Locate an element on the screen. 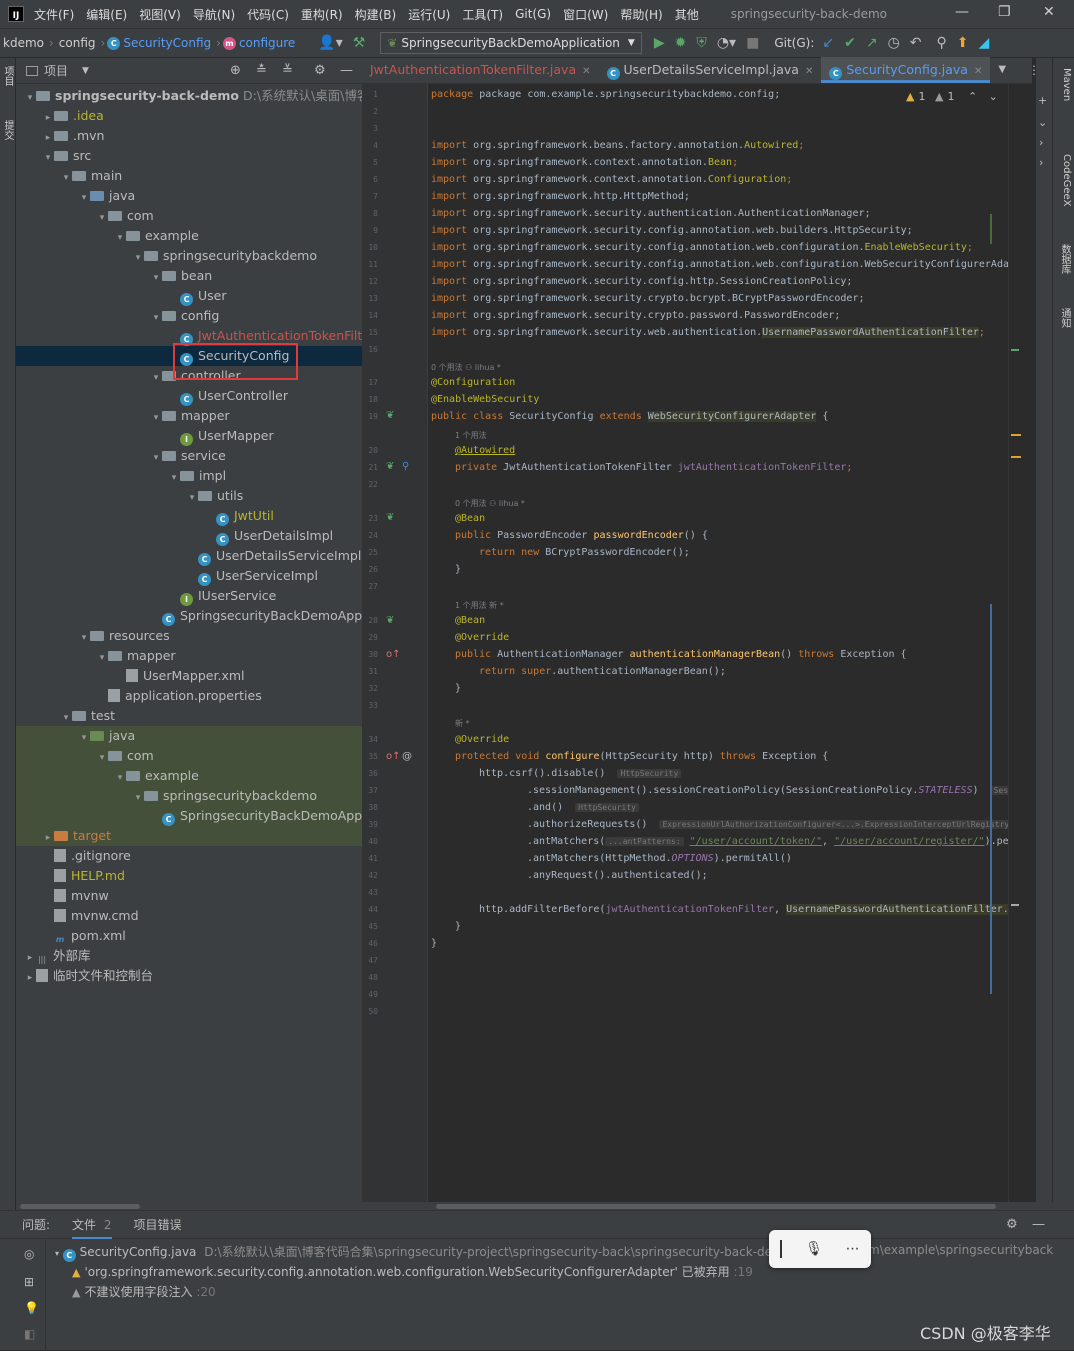 This screenshot has height=1351, width=1074. plugin-icon: ◢ is located at coordinates (984, 43).